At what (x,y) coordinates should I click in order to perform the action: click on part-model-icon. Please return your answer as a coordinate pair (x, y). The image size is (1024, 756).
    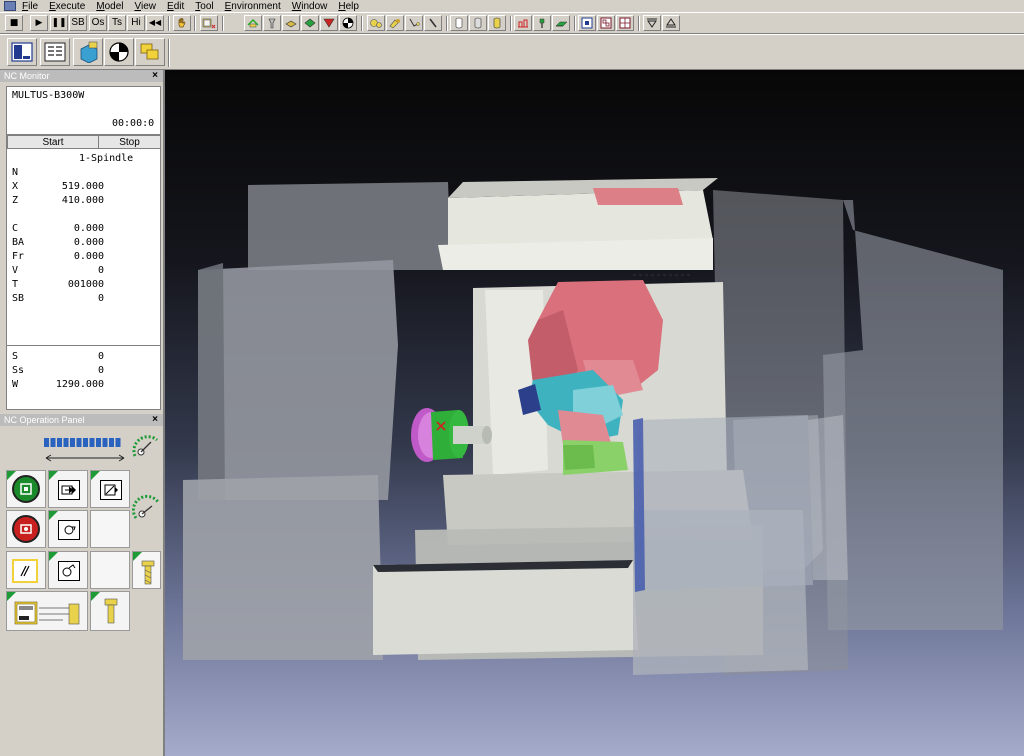
    Looking at the image, I should click on (88, 52).